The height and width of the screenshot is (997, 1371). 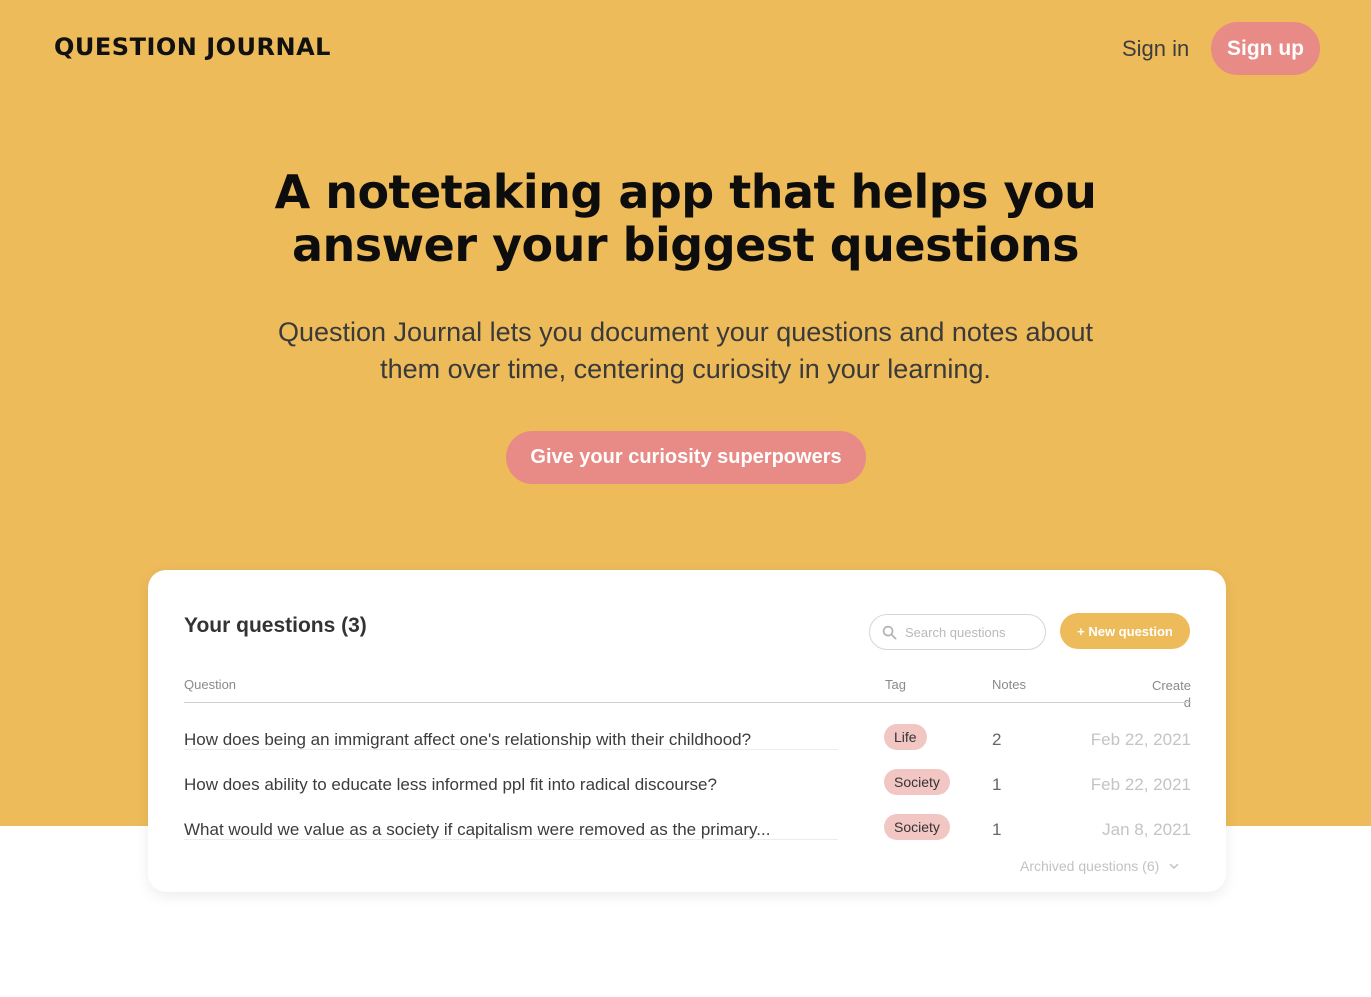 I want to click on table-header-divider, so click(x=687, y=702).